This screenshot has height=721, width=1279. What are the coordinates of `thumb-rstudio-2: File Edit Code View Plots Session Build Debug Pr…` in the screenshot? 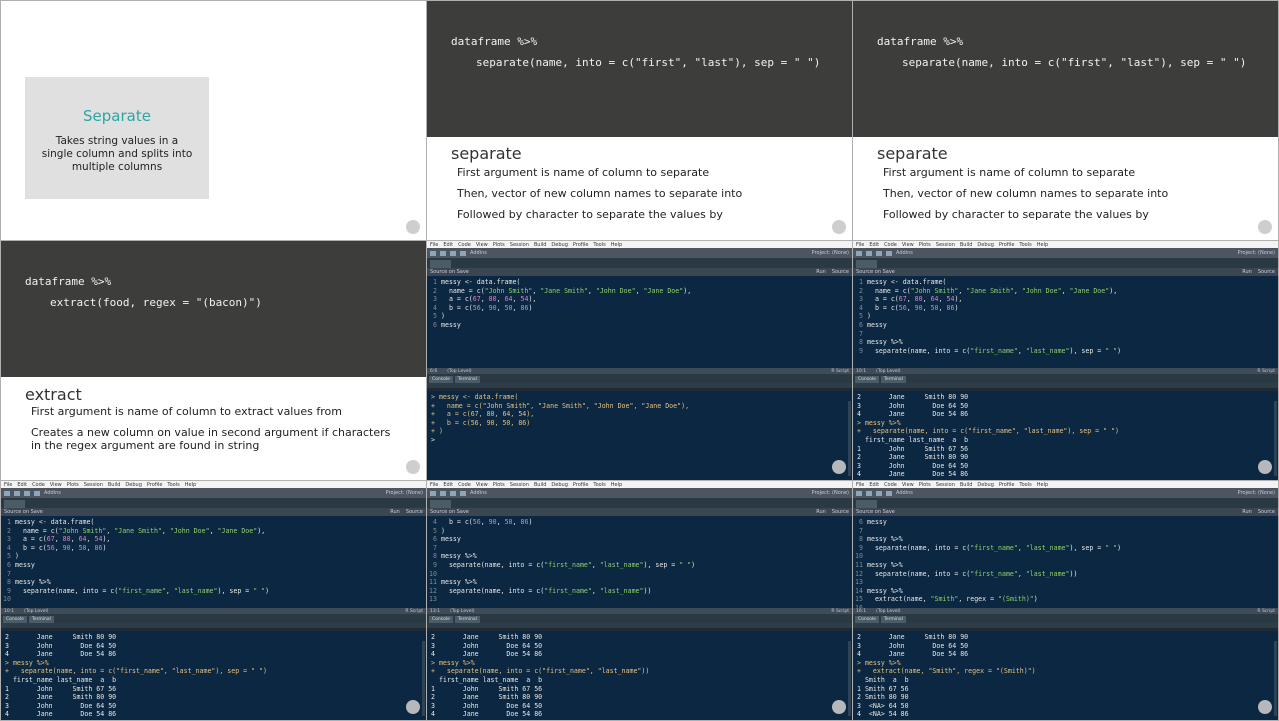 It's located at (1065, 360).